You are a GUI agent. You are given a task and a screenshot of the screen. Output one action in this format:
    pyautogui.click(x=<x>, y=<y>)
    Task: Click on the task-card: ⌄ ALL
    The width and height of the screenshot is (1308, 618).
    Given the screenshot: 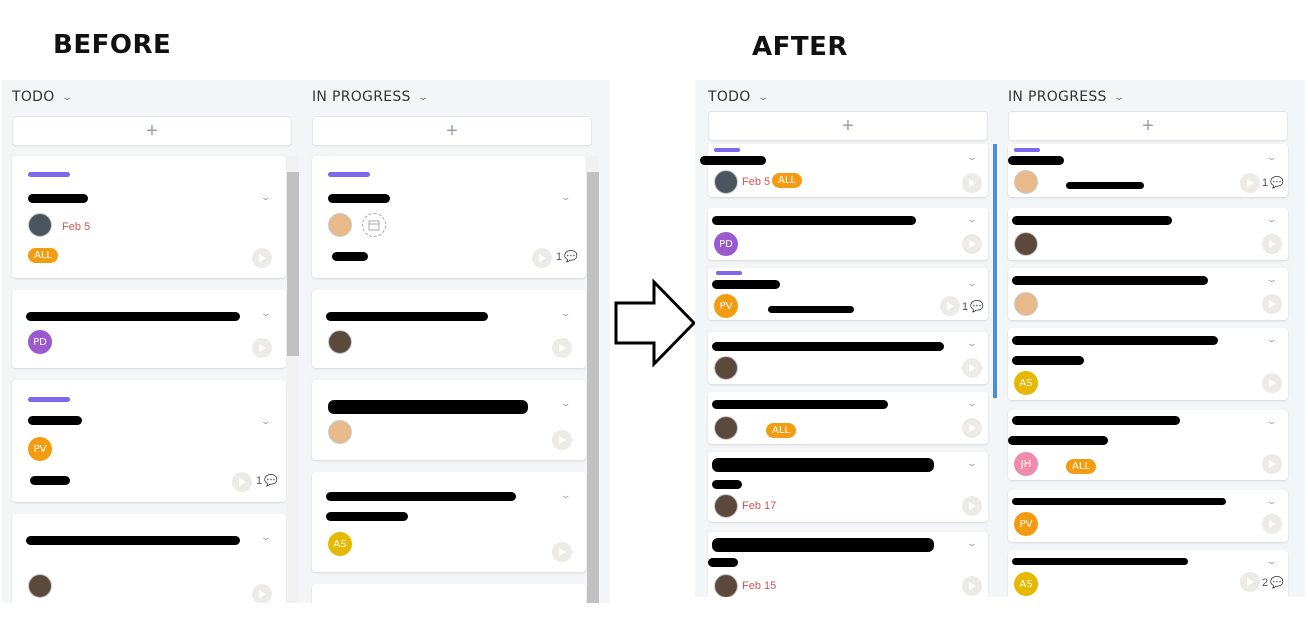 What is the action you would take?
    pyautogui.click(x=848, y=418)
    